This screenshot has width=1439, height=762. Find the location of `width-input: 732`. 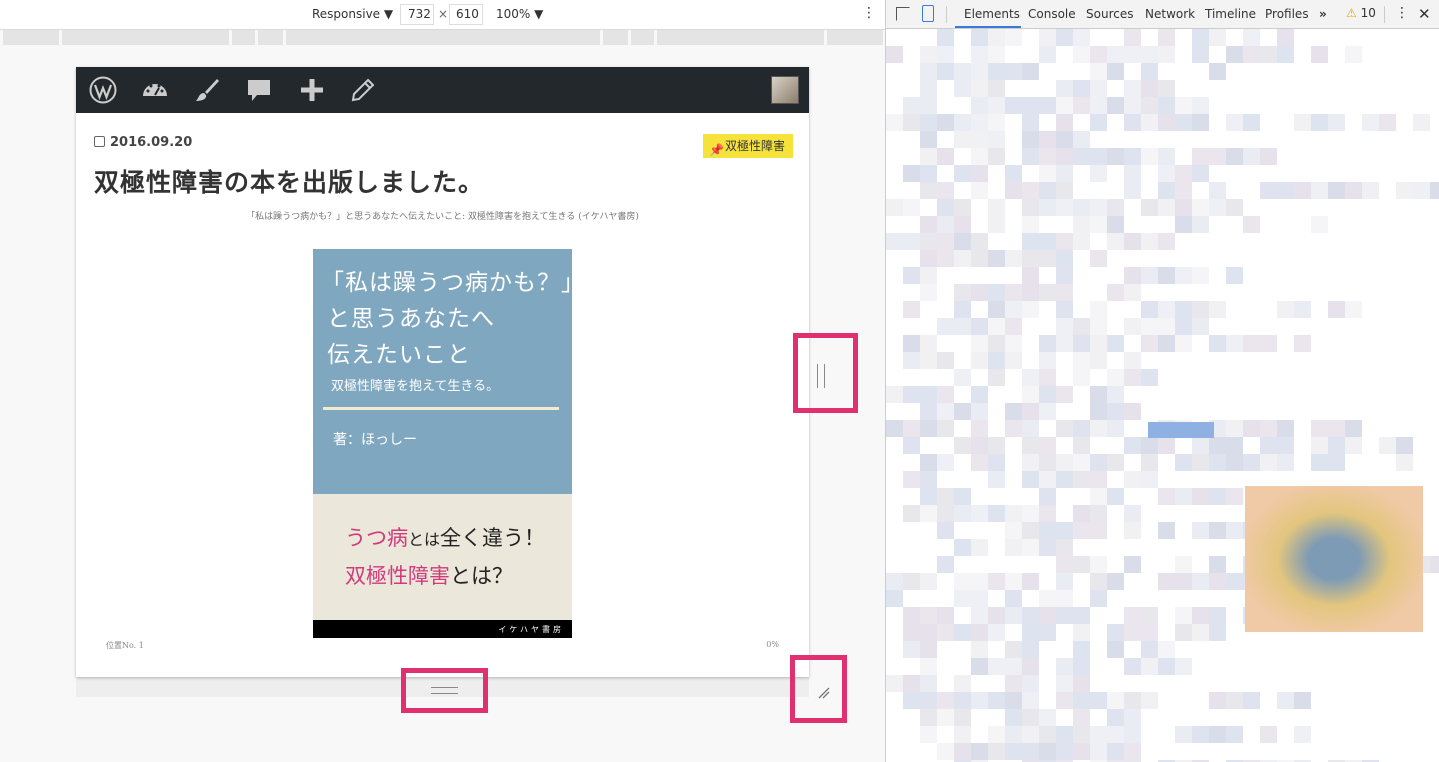

width-input: 732 is located at coordinates (419, 14).